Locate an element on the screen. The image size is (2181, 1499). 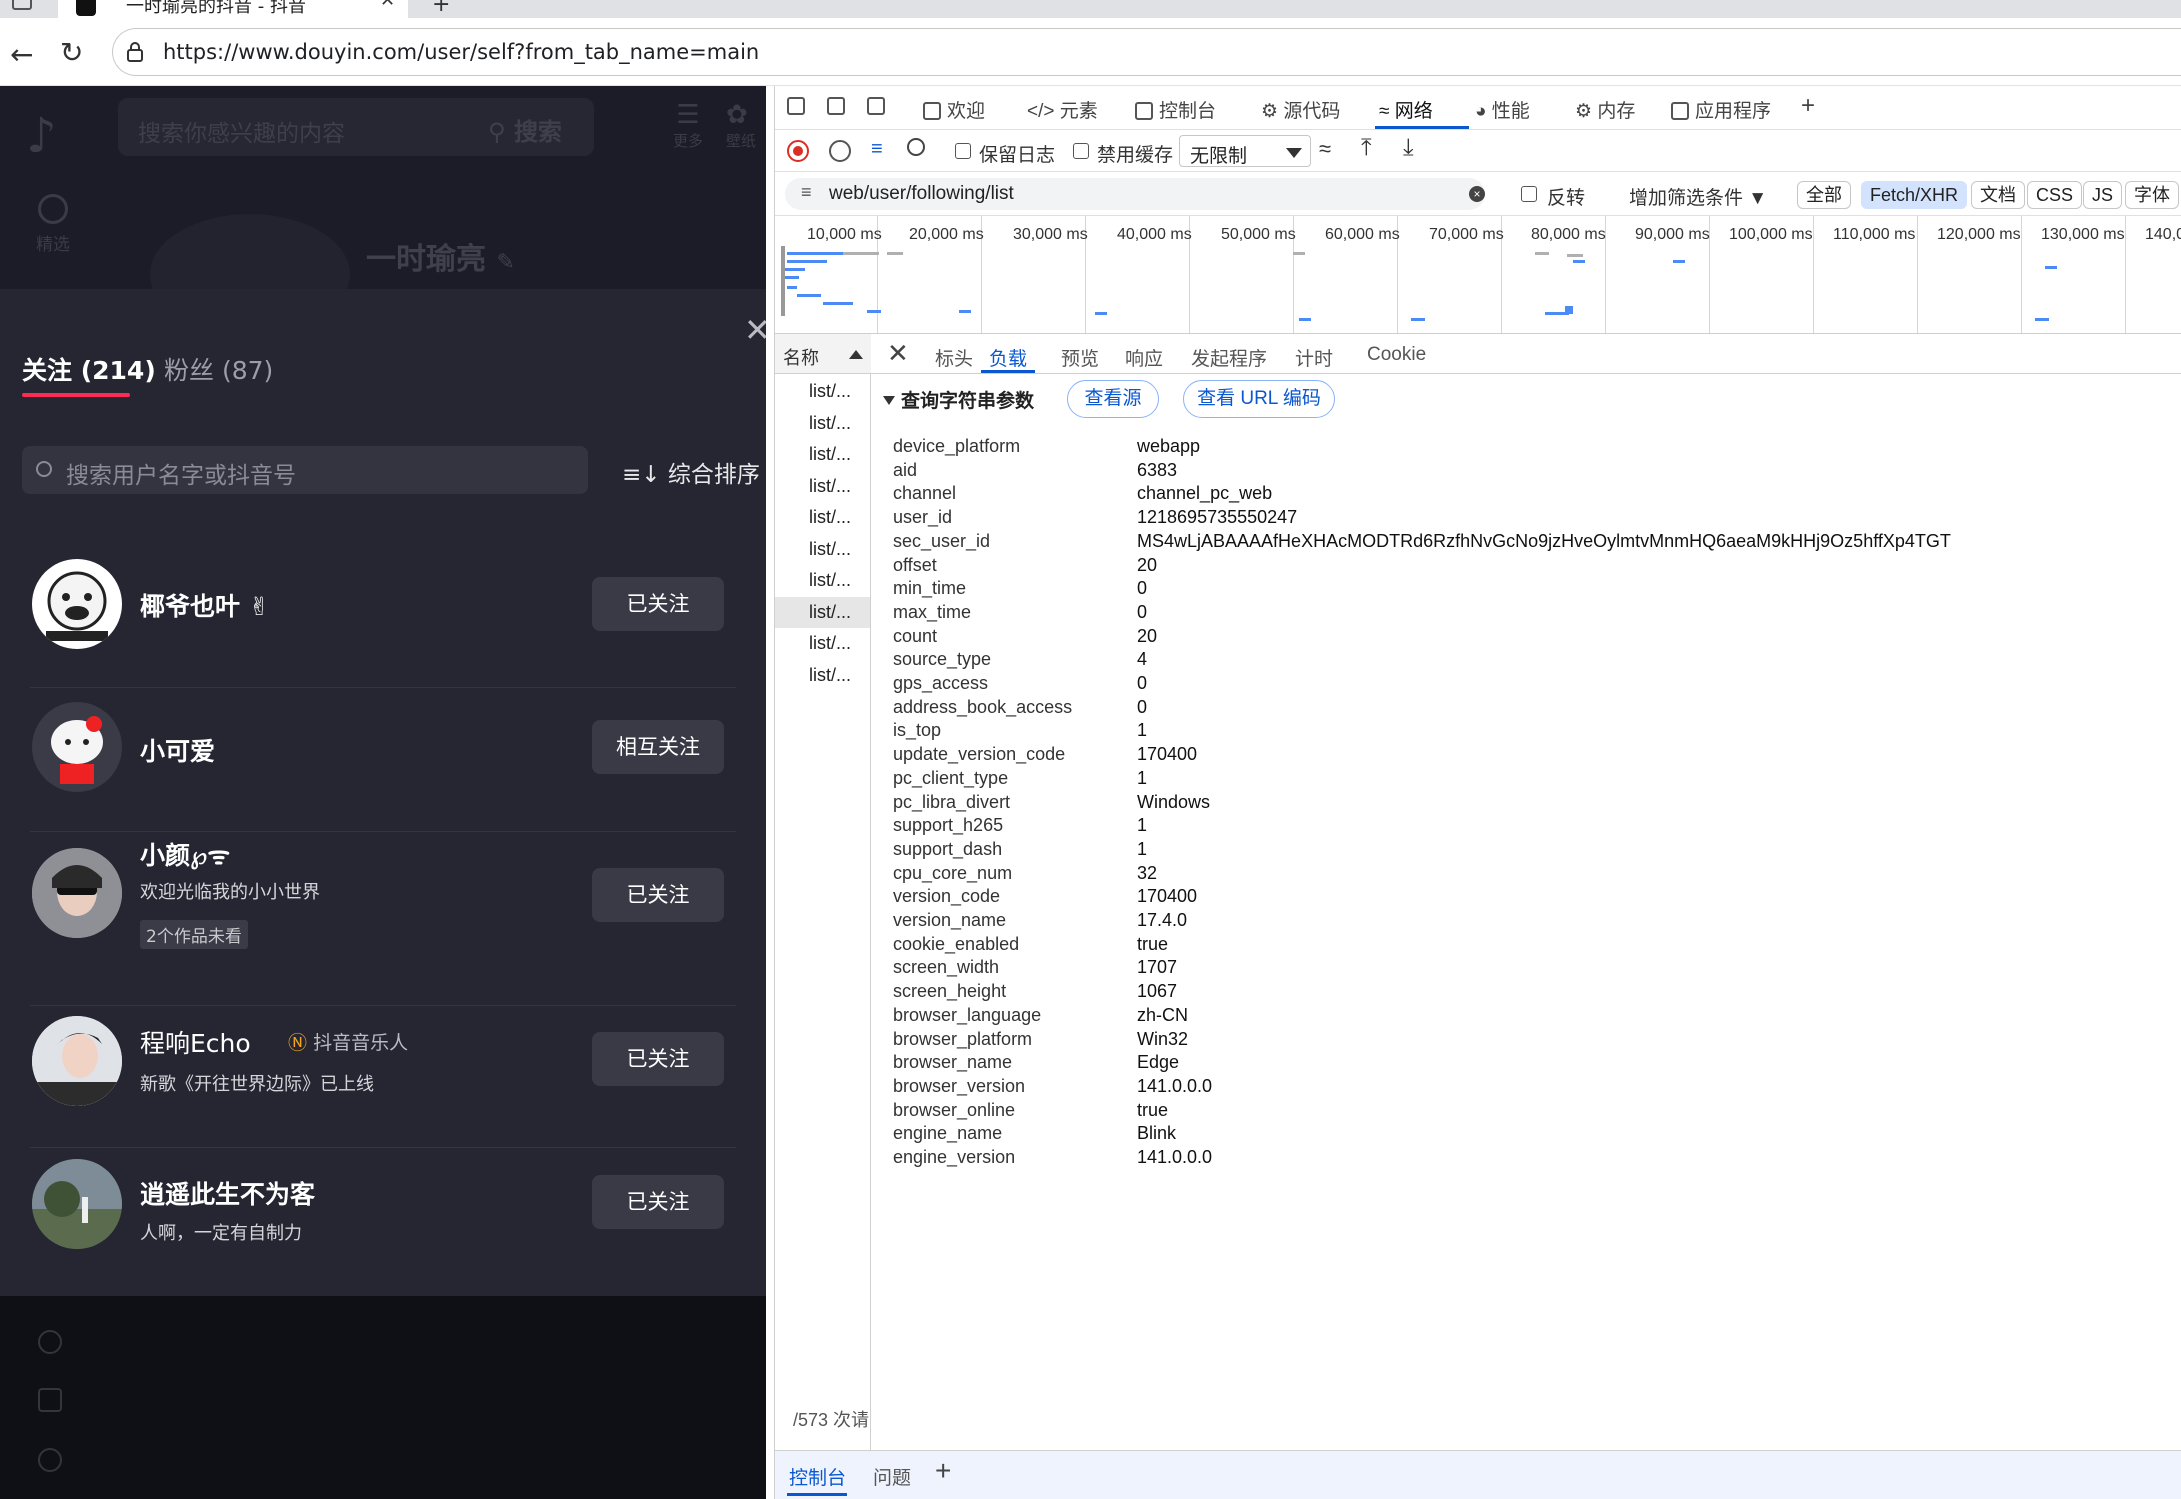
filter-chip-fetch-xhr: Fetch/XHR is located at coordinates (1914, 195).